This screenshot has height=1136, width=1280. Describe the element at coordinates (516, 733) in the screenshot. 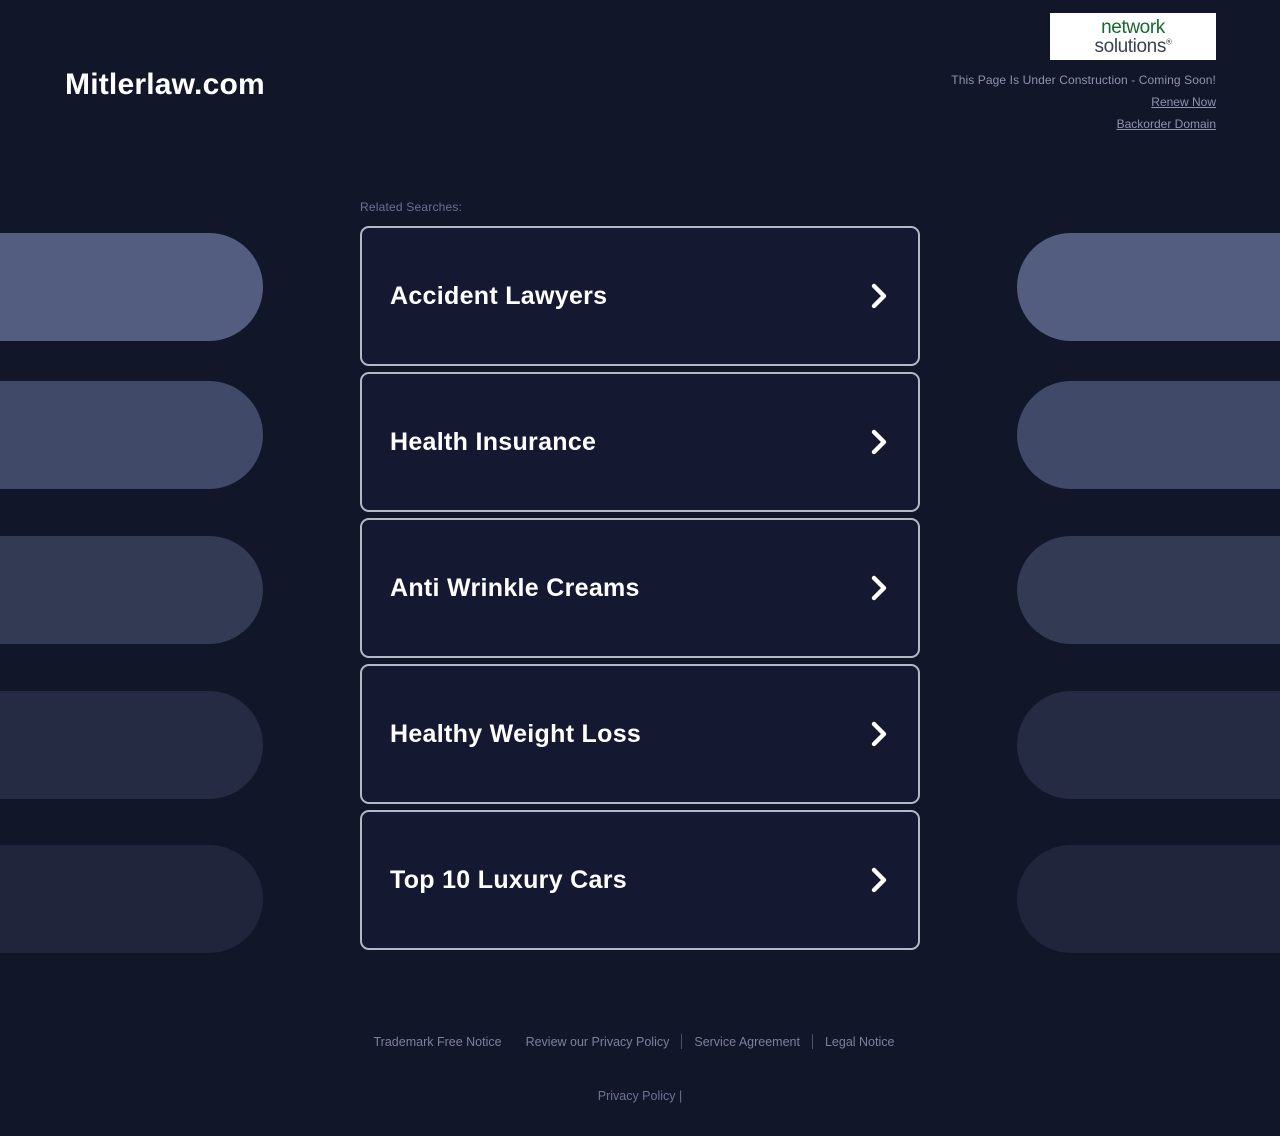

I see `search-card-title: Healthy Weight Loss` at that location.